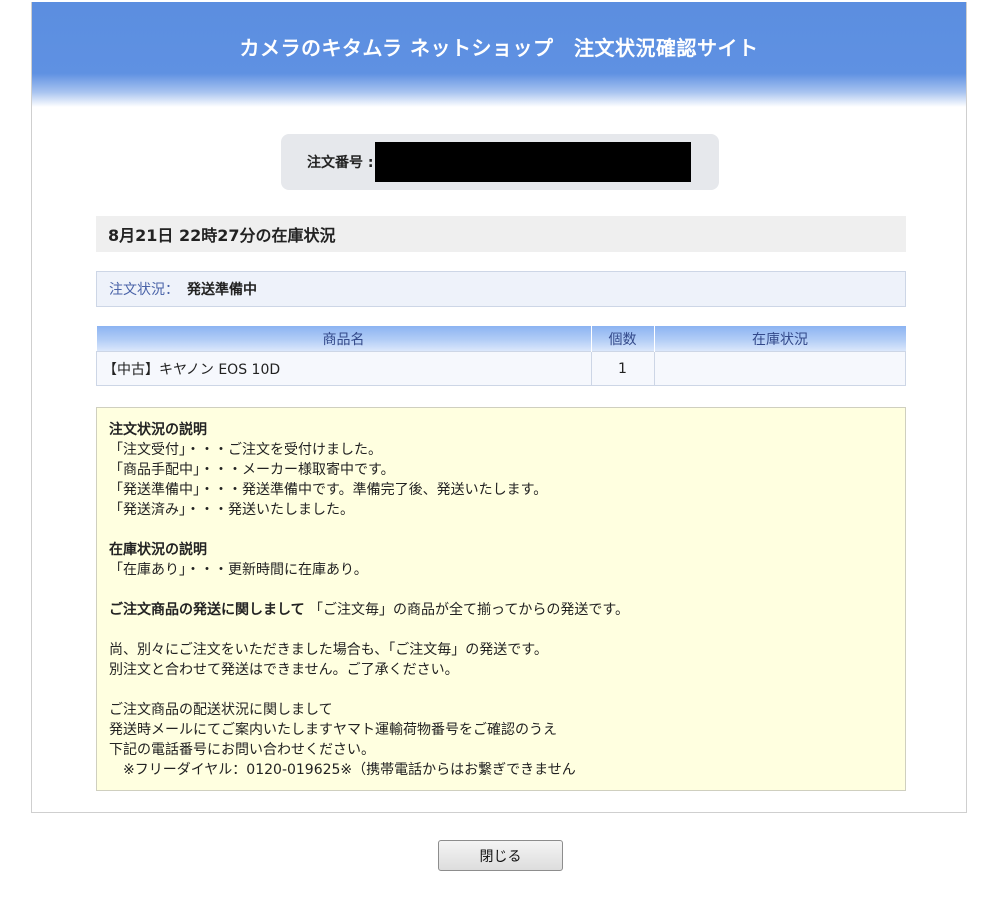  I want to click on delivery-line: 発送時メールにてご案内いたしますヤマト運輸荷物番号をご確認のうえ, so click(333, 730).